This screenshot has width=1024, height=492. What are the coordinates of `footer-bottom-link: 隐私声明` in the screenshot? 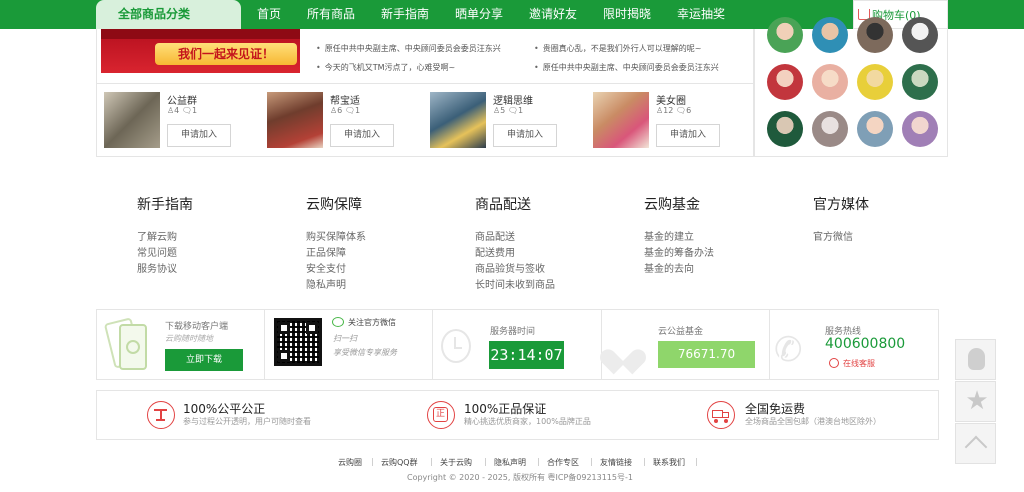 It's located at (510, 462).